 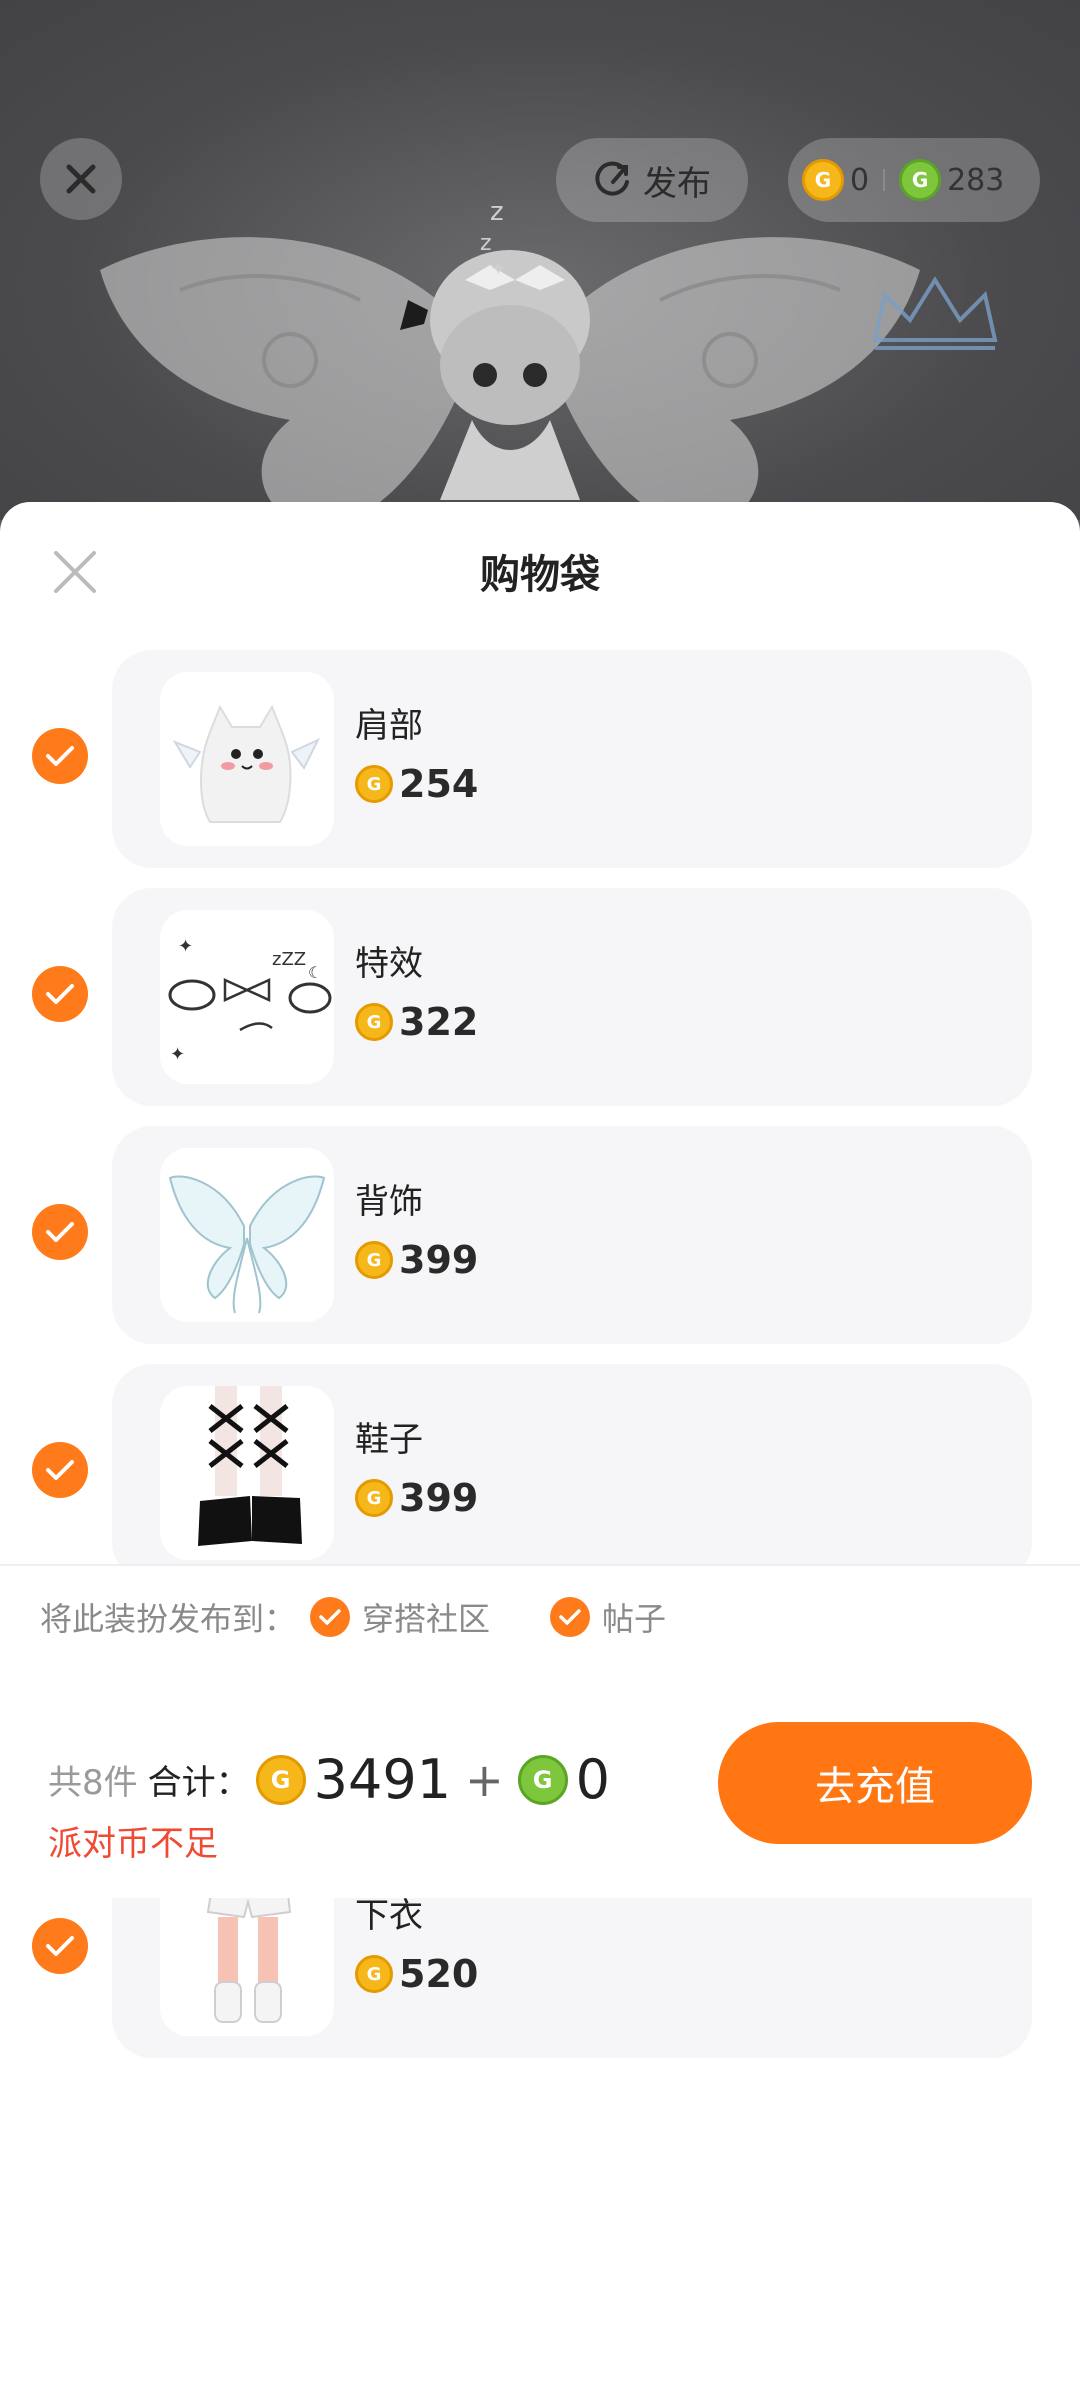 I want to click on plus-sign: +, so click(x=484, y=1779).